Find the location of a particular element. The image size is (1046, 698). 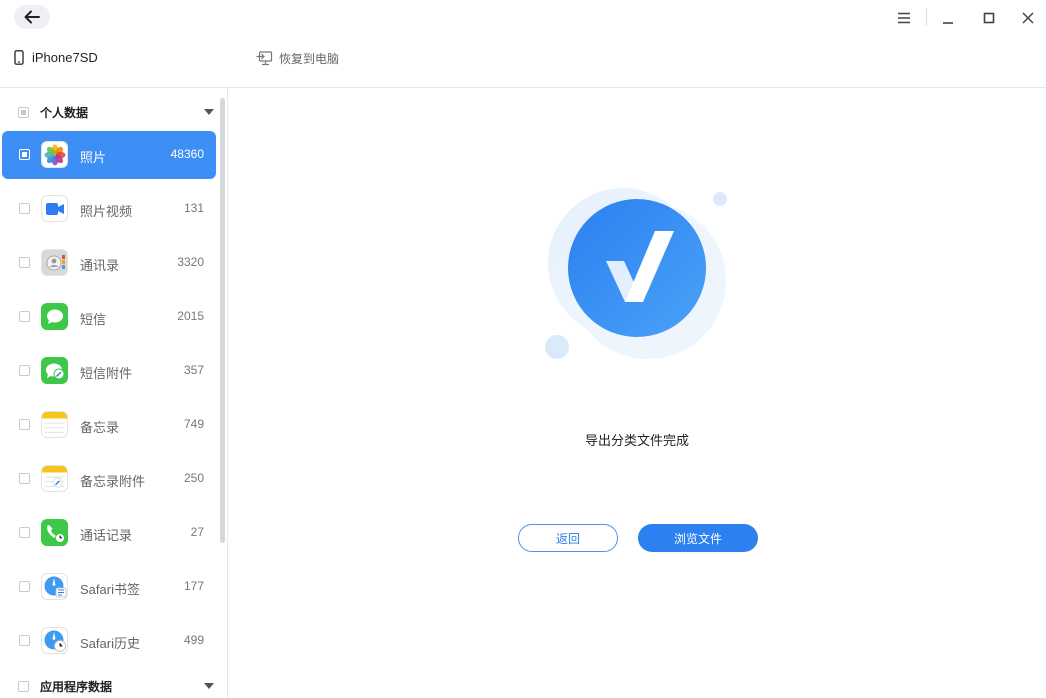

safari-bookmark-icon is located at coordinates (54, 586).